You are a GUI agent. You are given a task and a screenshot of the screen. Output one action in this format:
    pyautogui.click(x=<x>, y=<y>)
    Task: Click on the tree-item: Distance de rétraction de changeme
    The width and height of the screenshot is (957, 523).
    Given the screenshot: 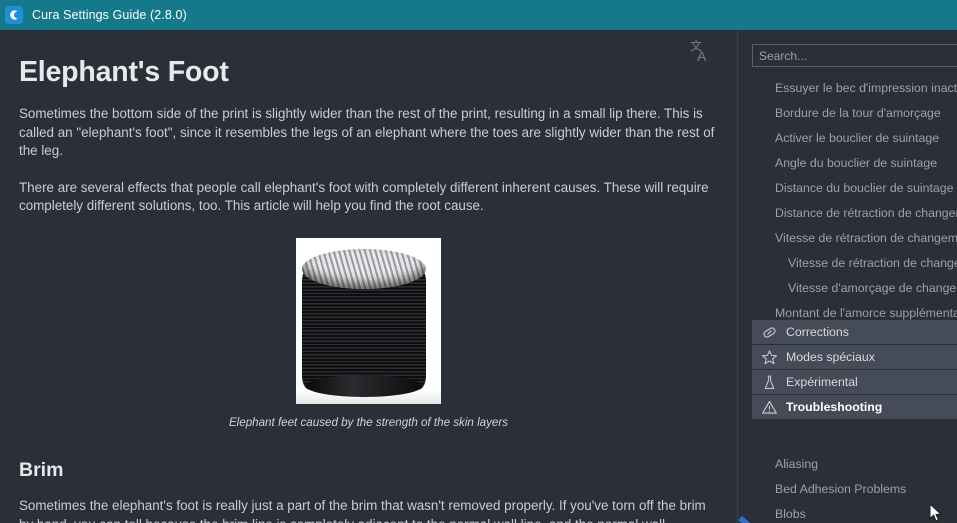 What is the action you would take?
    pyautogui.click(x=847, y=212)
    